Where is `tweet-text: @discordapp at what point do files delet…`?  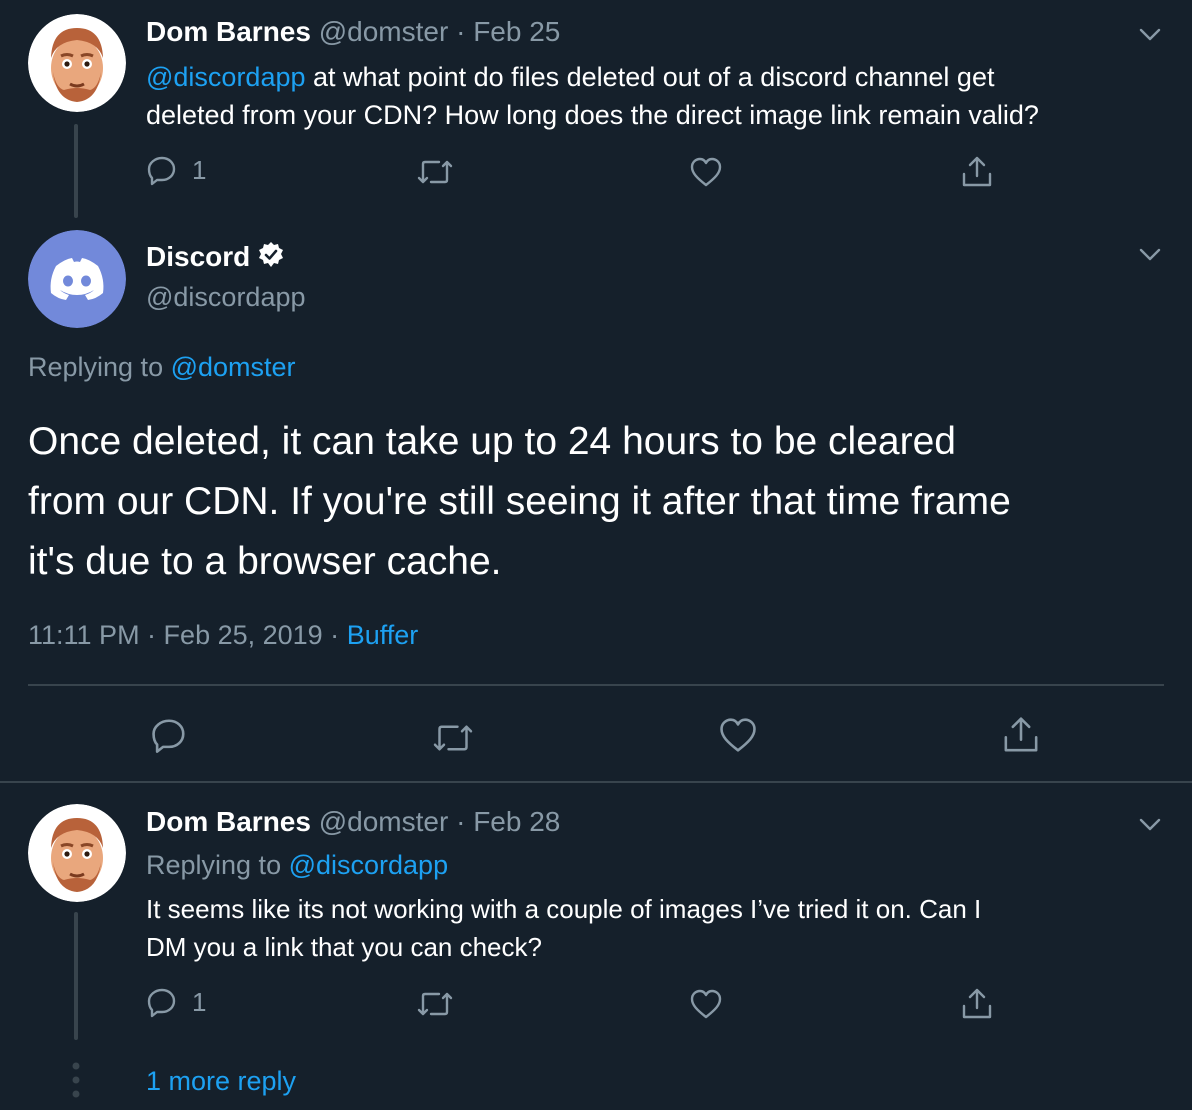
tweet-text: @discordapp at what point do files delet… is located at coordinates (661, 96).